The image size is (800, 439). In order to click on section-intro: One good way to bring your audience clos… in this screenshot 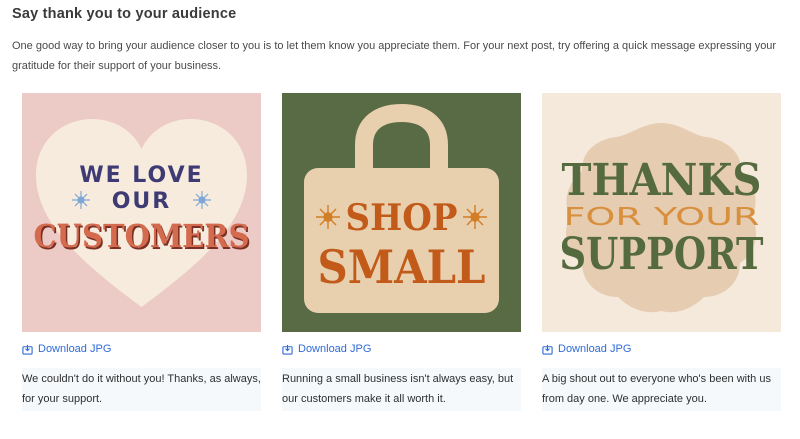, I will do `click(394, 56)`.